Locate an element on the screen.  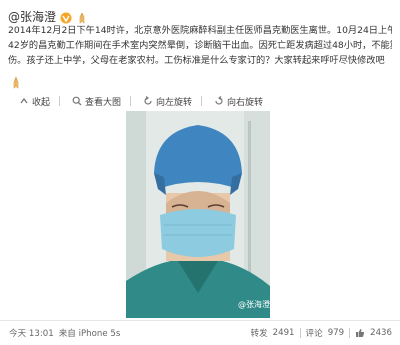
photo-watermark: @张海澄 is located at coordinates (254, 304).